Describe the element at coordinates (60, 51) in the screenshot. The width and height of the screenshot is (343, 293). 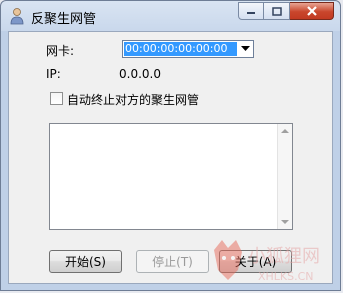
I see `nic-label: 网卡:` at that location.